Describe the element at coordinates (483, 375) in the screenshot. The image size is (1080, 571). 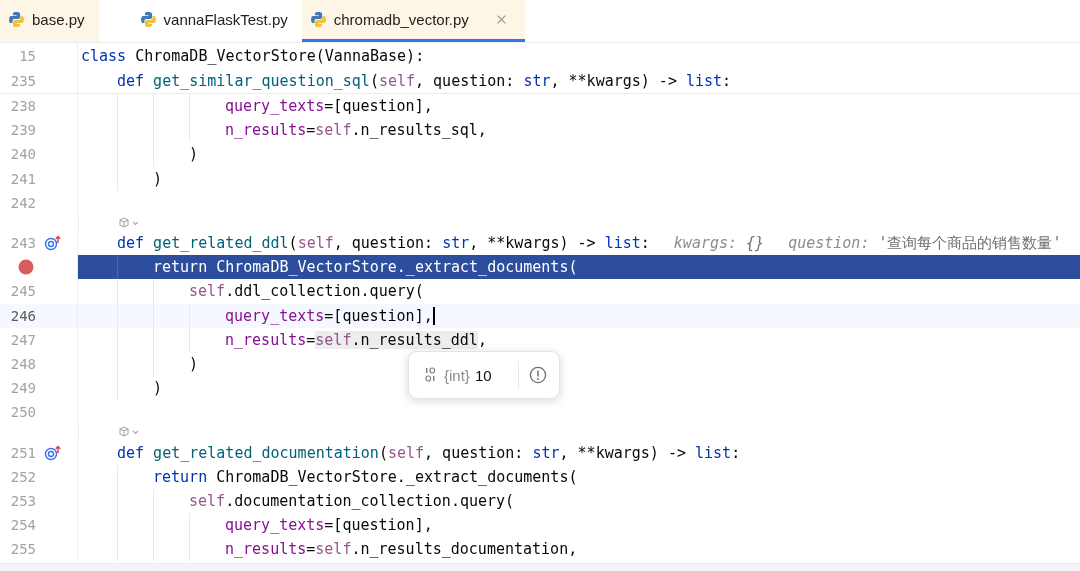
I see `variable-value: 10` at that location.